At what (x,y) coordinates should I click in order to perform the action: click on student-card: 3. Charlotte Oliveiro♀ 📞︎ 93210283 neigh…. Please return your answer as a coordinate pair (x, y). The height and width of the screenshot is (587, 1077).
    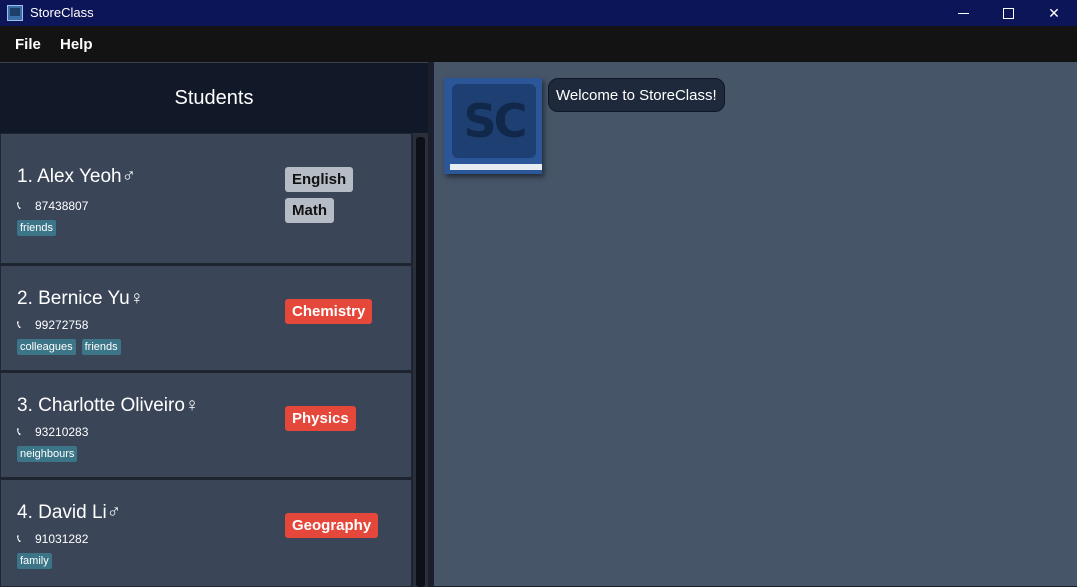
    Looking at the image, I should click on (206, 425).